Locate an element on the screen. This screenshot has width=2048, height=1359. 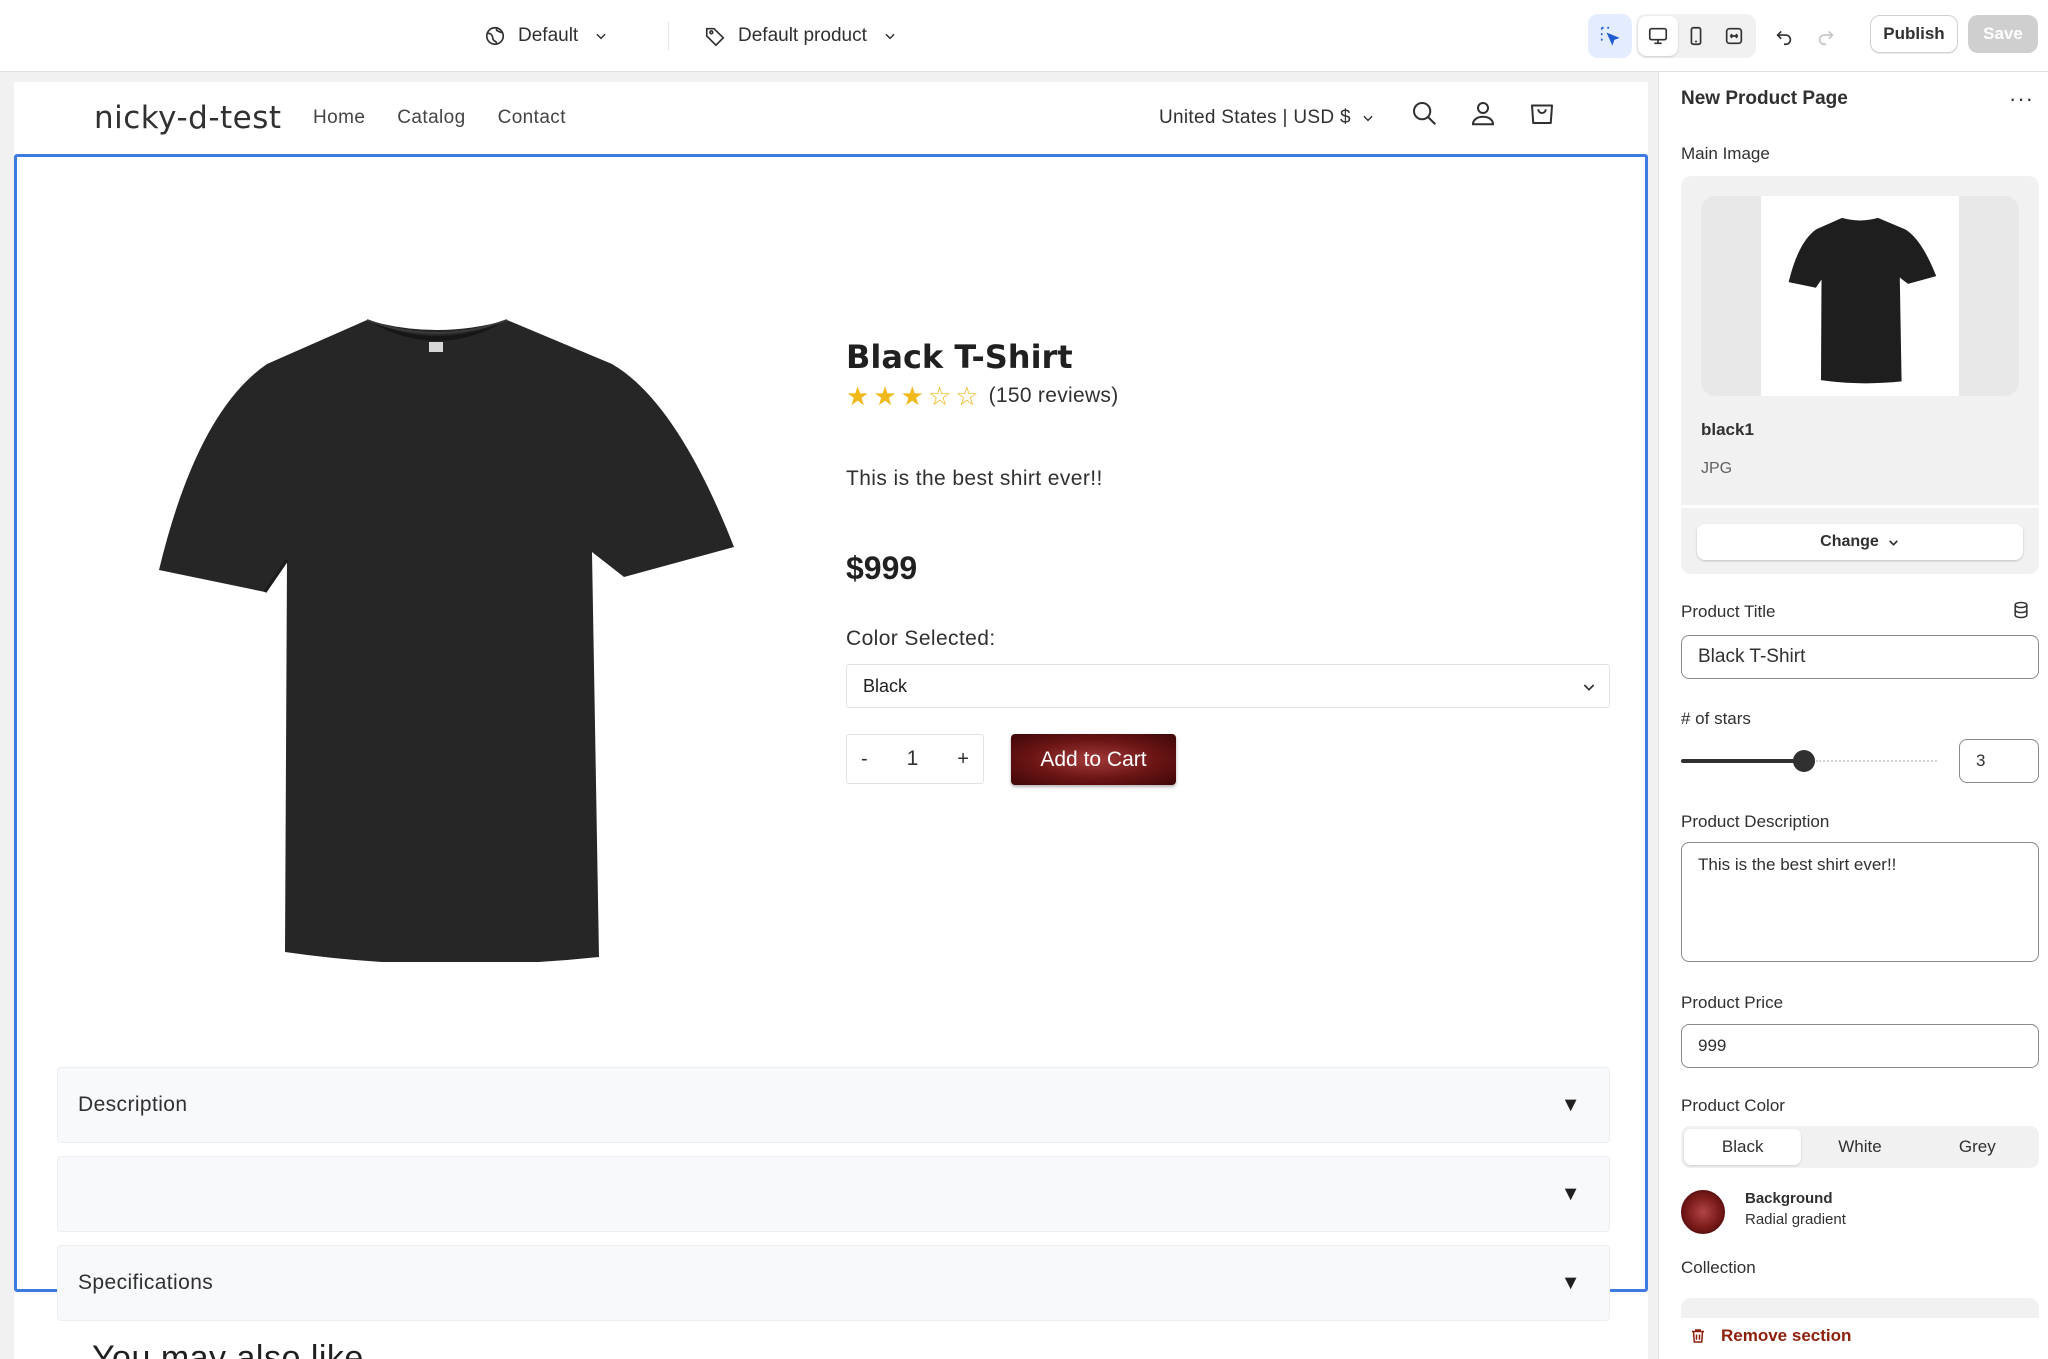
more-options-icon: ··· is located at coordinates (2021, 99).